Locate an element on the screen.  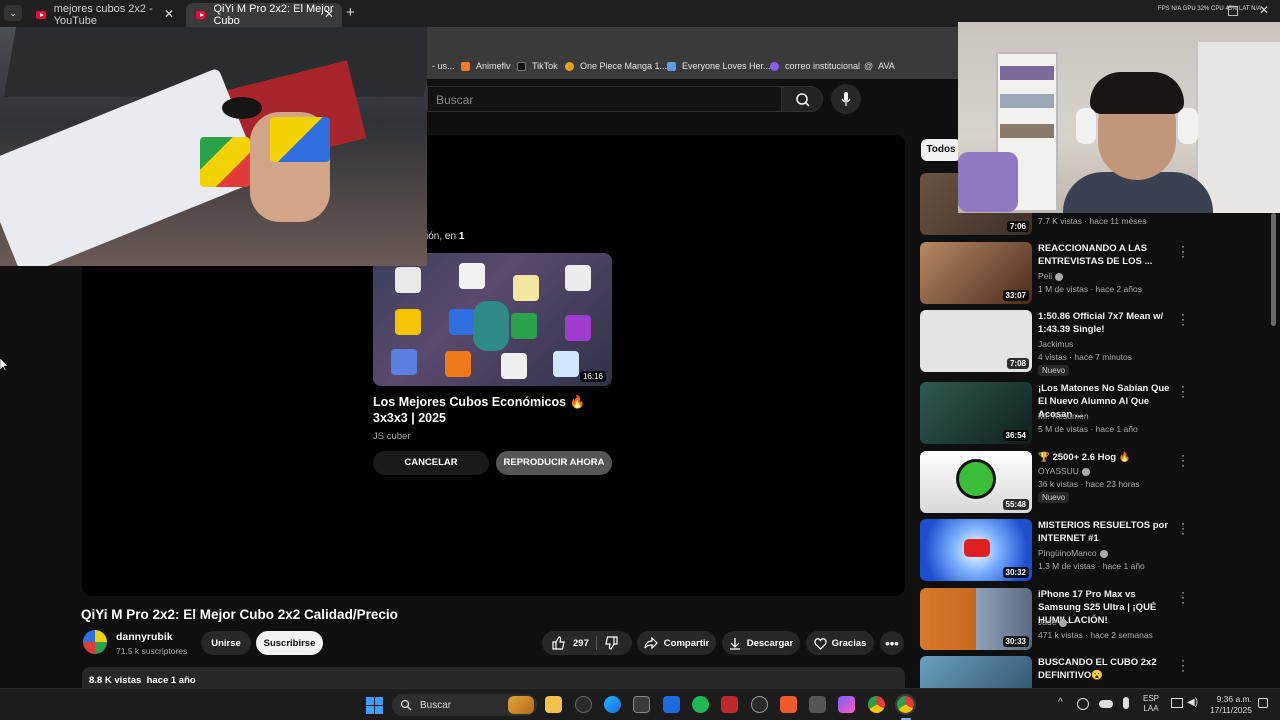
window-restore-icon is located at coordinates (1233, 11).